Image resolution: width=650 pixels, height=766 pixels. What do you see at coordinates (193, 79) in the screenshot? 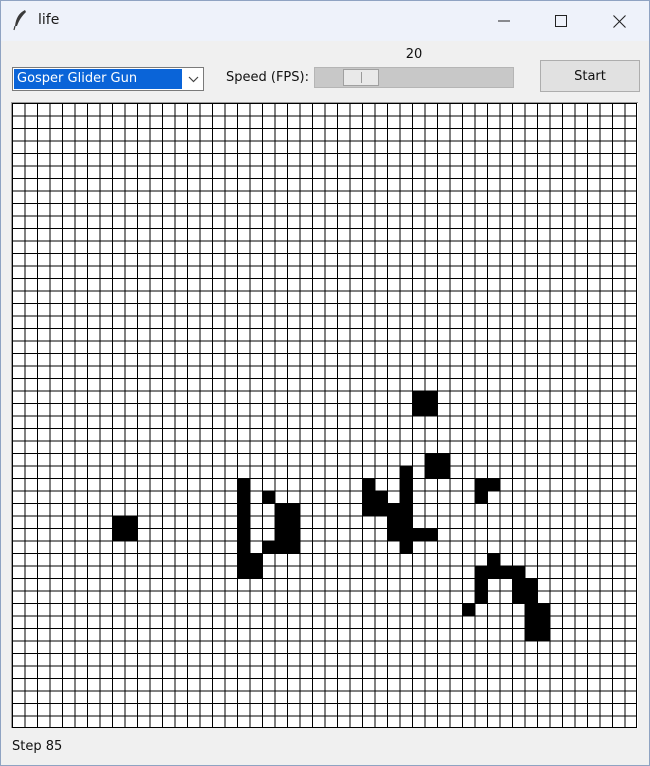
I see `chevron-down-icon` at bounding box center [193, 79].